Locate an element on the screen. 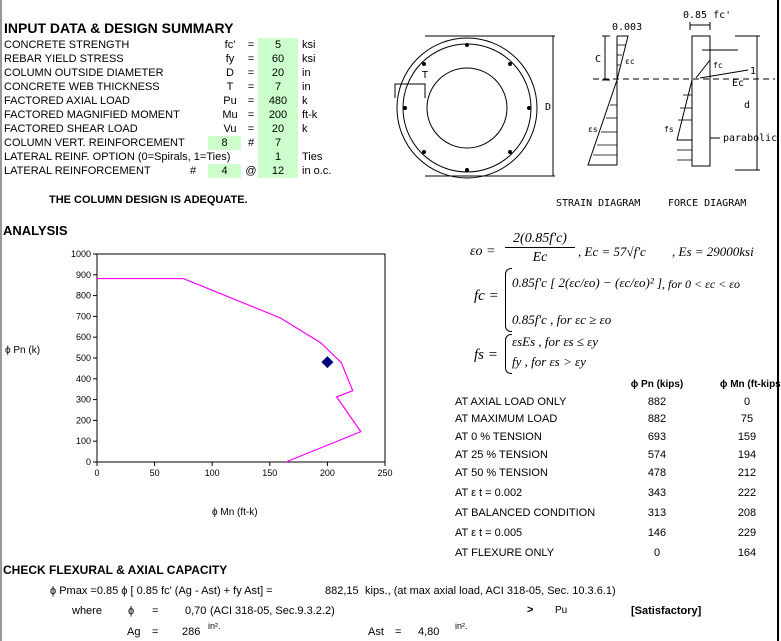  mn-value: 194 is located at coordinates (747, 455).